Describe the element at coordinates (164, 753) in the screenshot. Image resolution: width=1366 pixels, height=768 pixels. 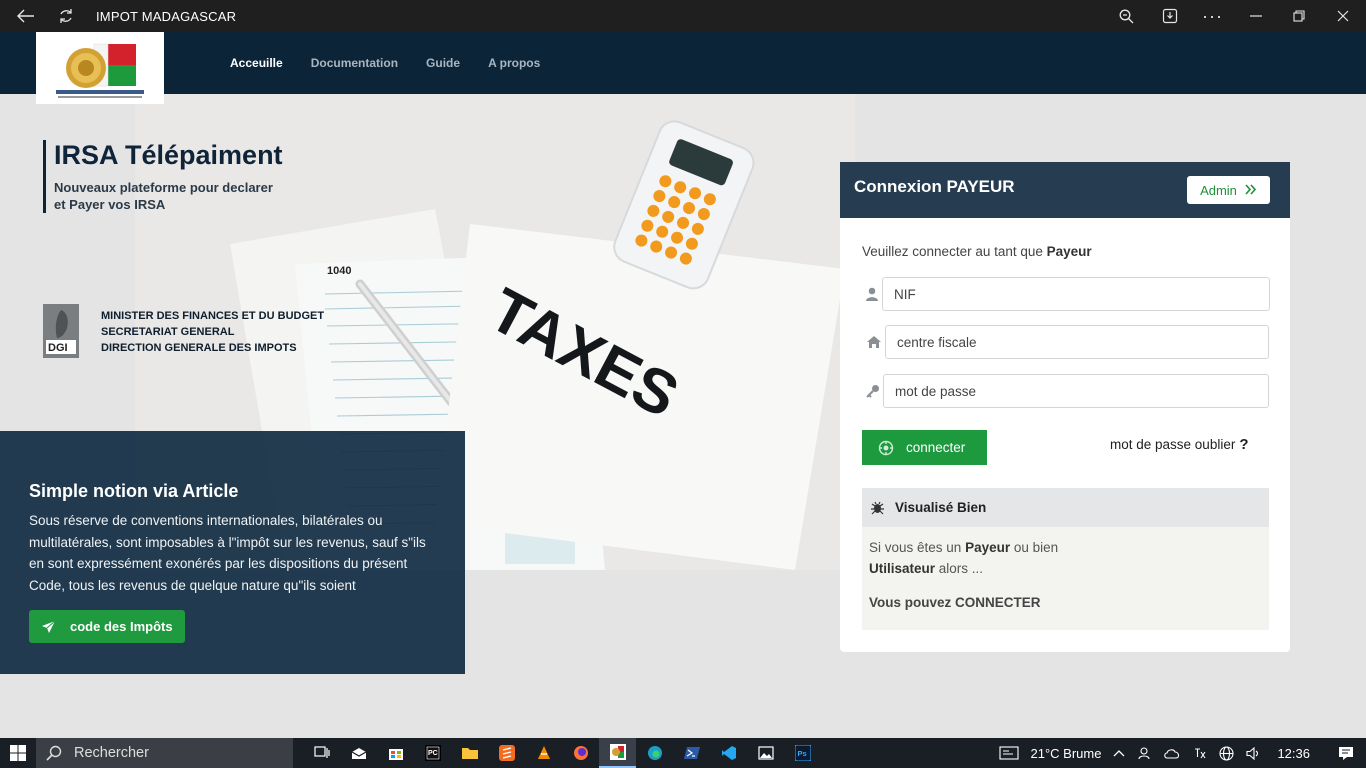
I see `taskbar-search: Rechercher` at that location.